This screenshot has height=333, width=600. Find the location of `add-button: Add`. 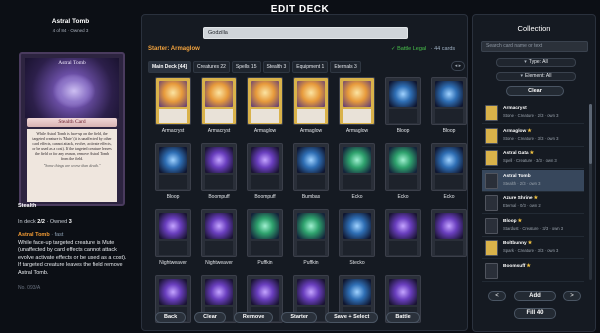

add-button: Add is located at coordinates (535, 296).